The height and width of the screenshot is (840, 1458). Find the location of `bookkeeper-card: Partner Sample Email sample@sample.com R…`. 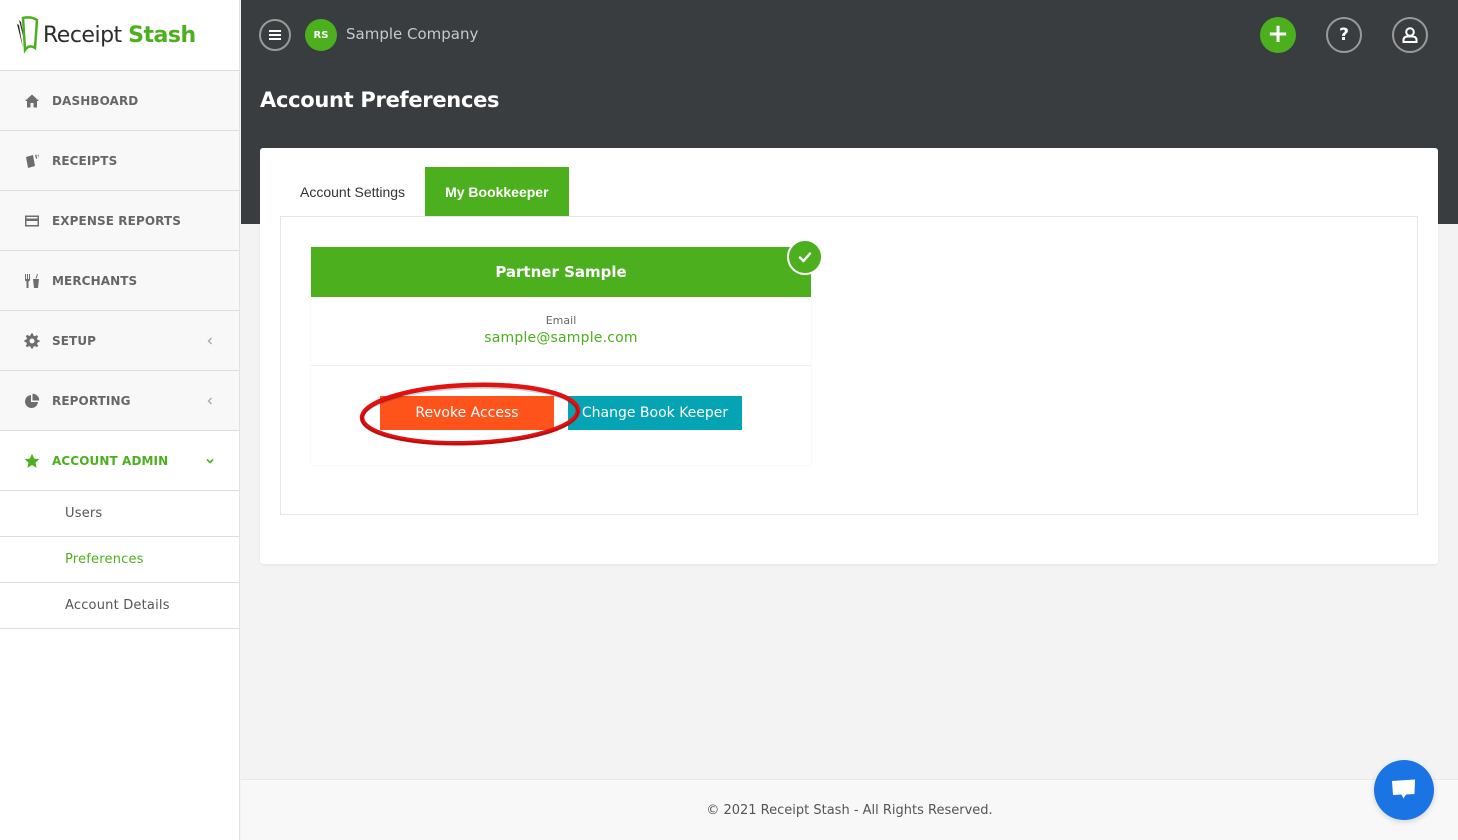

bookkeeper-card: Partner Sample Email sample@sample.com R… is located at coordinates (567, 352).